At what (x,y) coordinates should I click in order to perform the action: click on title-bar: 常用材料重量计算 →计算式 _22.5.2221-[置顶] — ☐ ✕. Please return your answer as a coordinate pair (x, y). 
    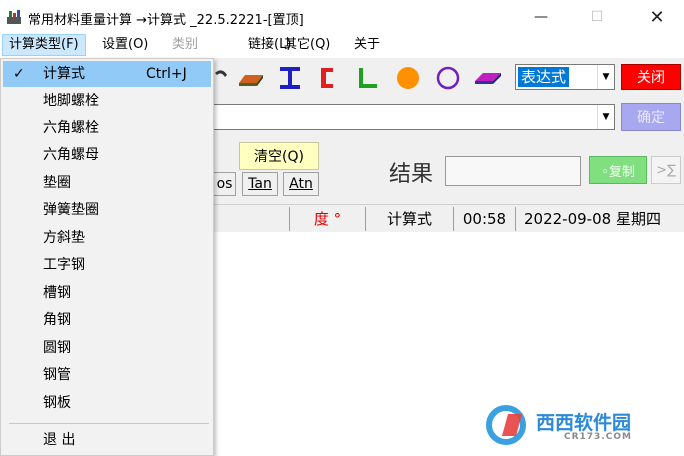
    Looking at the image, I should click on (342, 17).